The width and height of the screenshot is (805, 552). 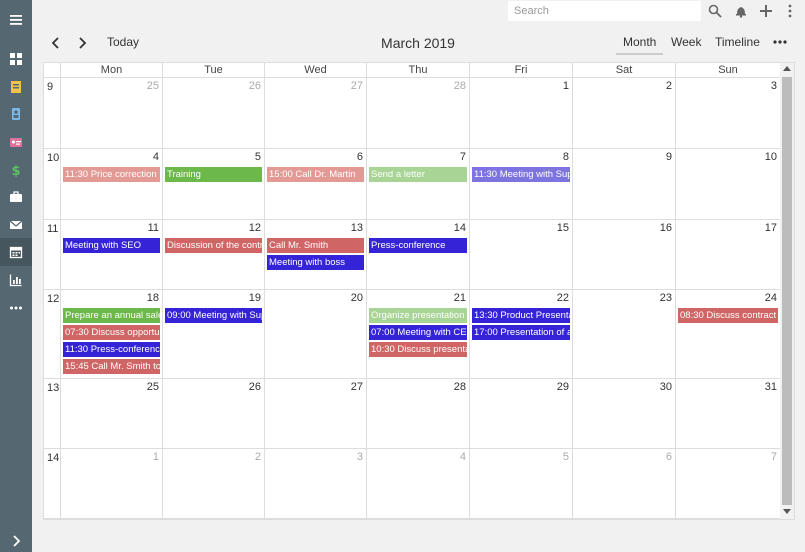 I want to click on scrollbar, so click(x=787, y=291).